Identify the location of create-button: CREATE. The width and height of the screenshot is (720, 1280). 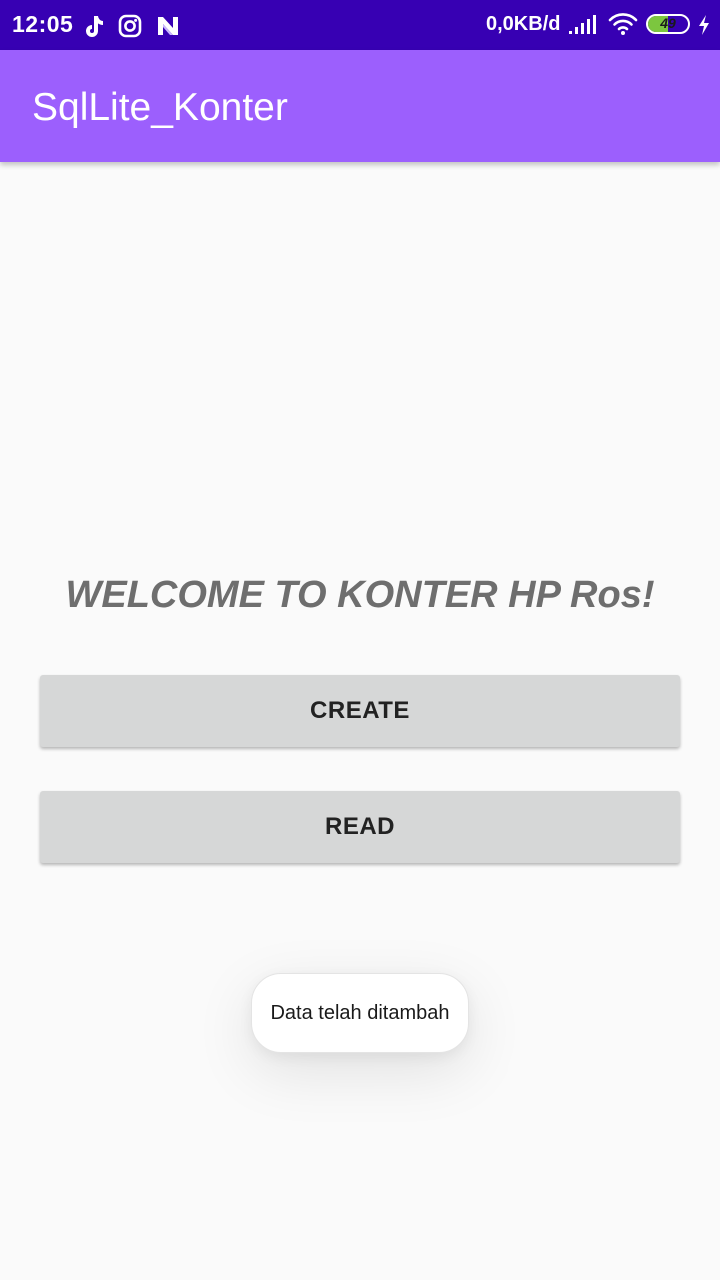
(360, 711).